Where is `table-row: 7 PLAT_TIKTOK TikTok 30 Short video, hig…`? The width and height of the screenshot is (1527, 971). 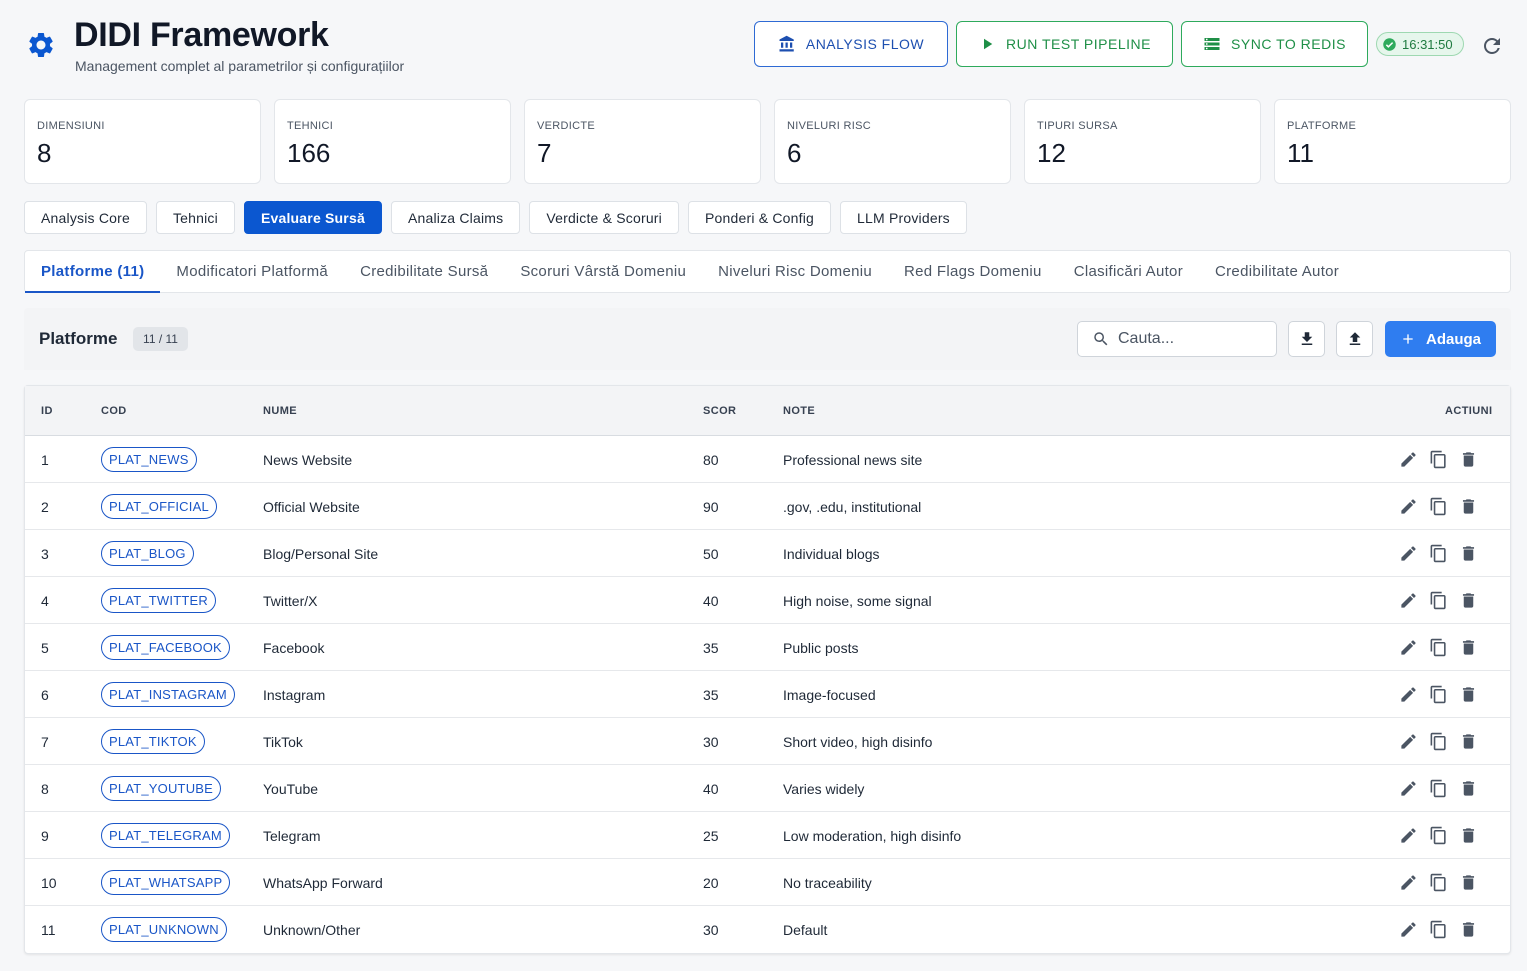 table-row: 7 PLAT_TIKTOK TikTok 30 Short video, hig… is located at coordinates (767, 741).